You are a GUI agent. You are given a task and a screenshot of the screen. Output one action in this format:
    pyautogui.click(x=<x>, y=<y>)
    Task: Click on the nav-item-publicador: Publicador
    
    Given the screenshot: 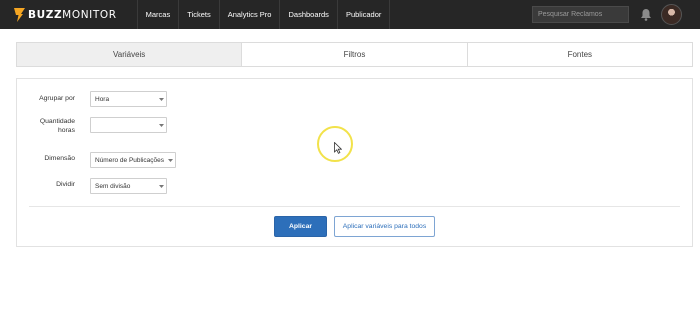 What is the action you would take?
    pyautogui.click(x=364, y=14)
    